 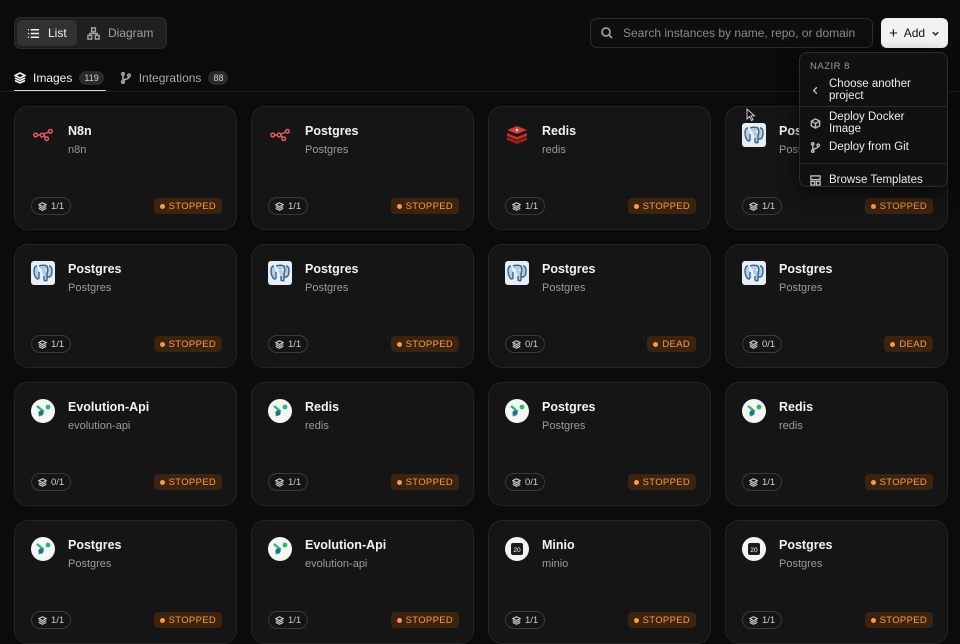 I want to click on instance-name: Redis, so click(x=559, y=131).